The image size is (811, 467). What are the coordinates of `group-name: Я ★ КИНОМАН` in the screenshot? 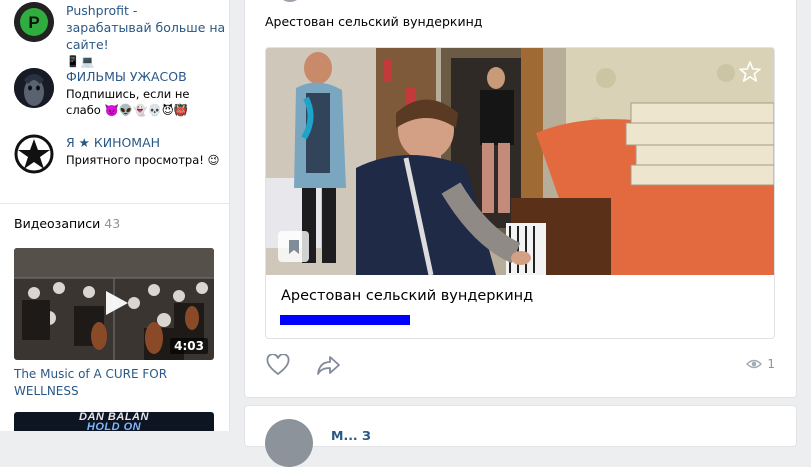 It's located at (146, 142).